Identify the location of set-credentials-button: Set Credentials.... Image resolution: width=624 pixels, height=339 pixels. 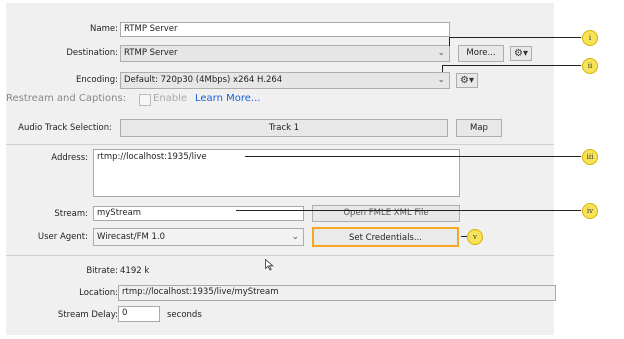
(385, 237).